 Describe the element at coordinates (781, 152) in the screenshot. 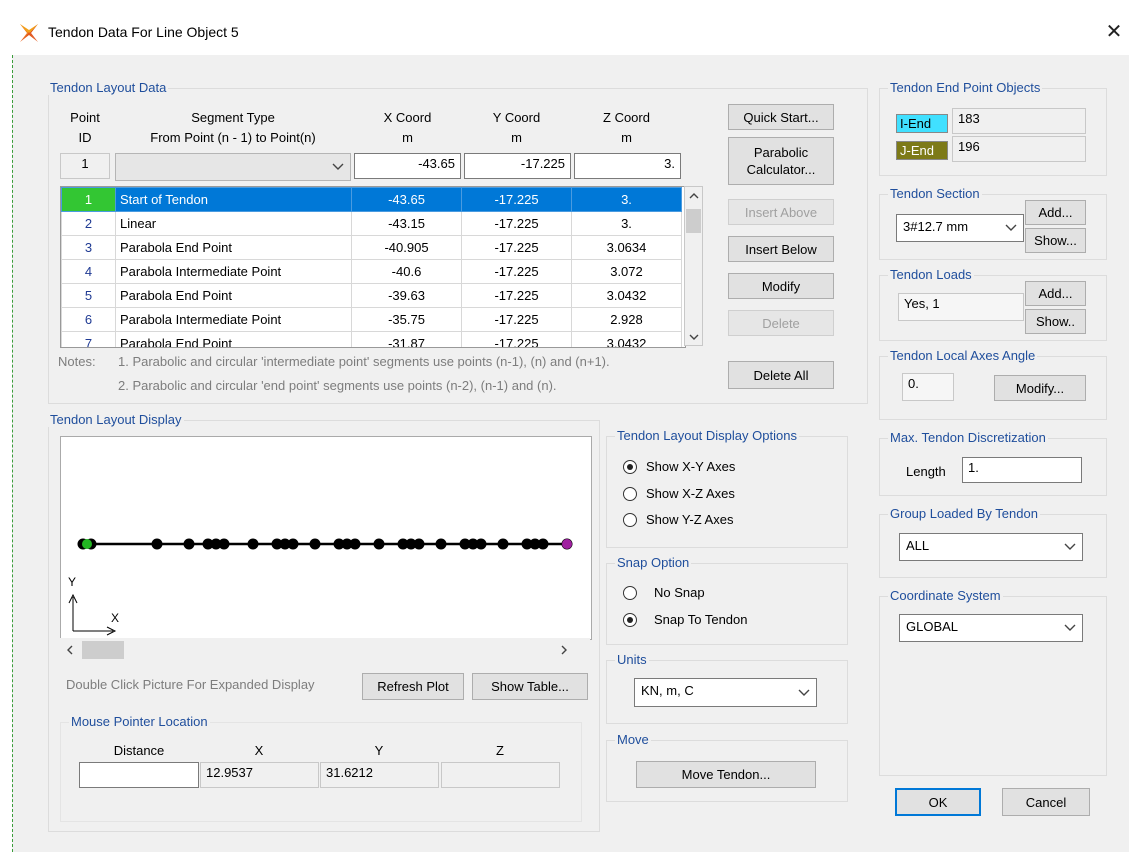

I see `parabolic-label-1: Parabolic` at that location.